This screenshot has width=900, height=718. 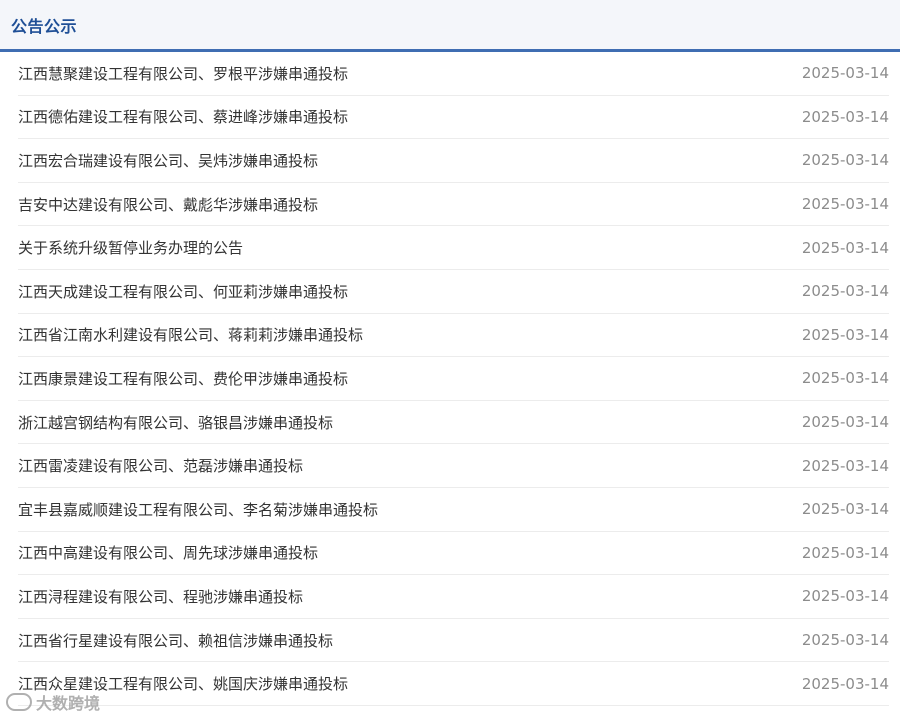 What do you see at coordinates (453, 597) in the screenshot?
I see `notice-item: 江西浔程建设有限公司、程驰涉嫌串通投标 2025-03-14` at bounding box center [453, 597].